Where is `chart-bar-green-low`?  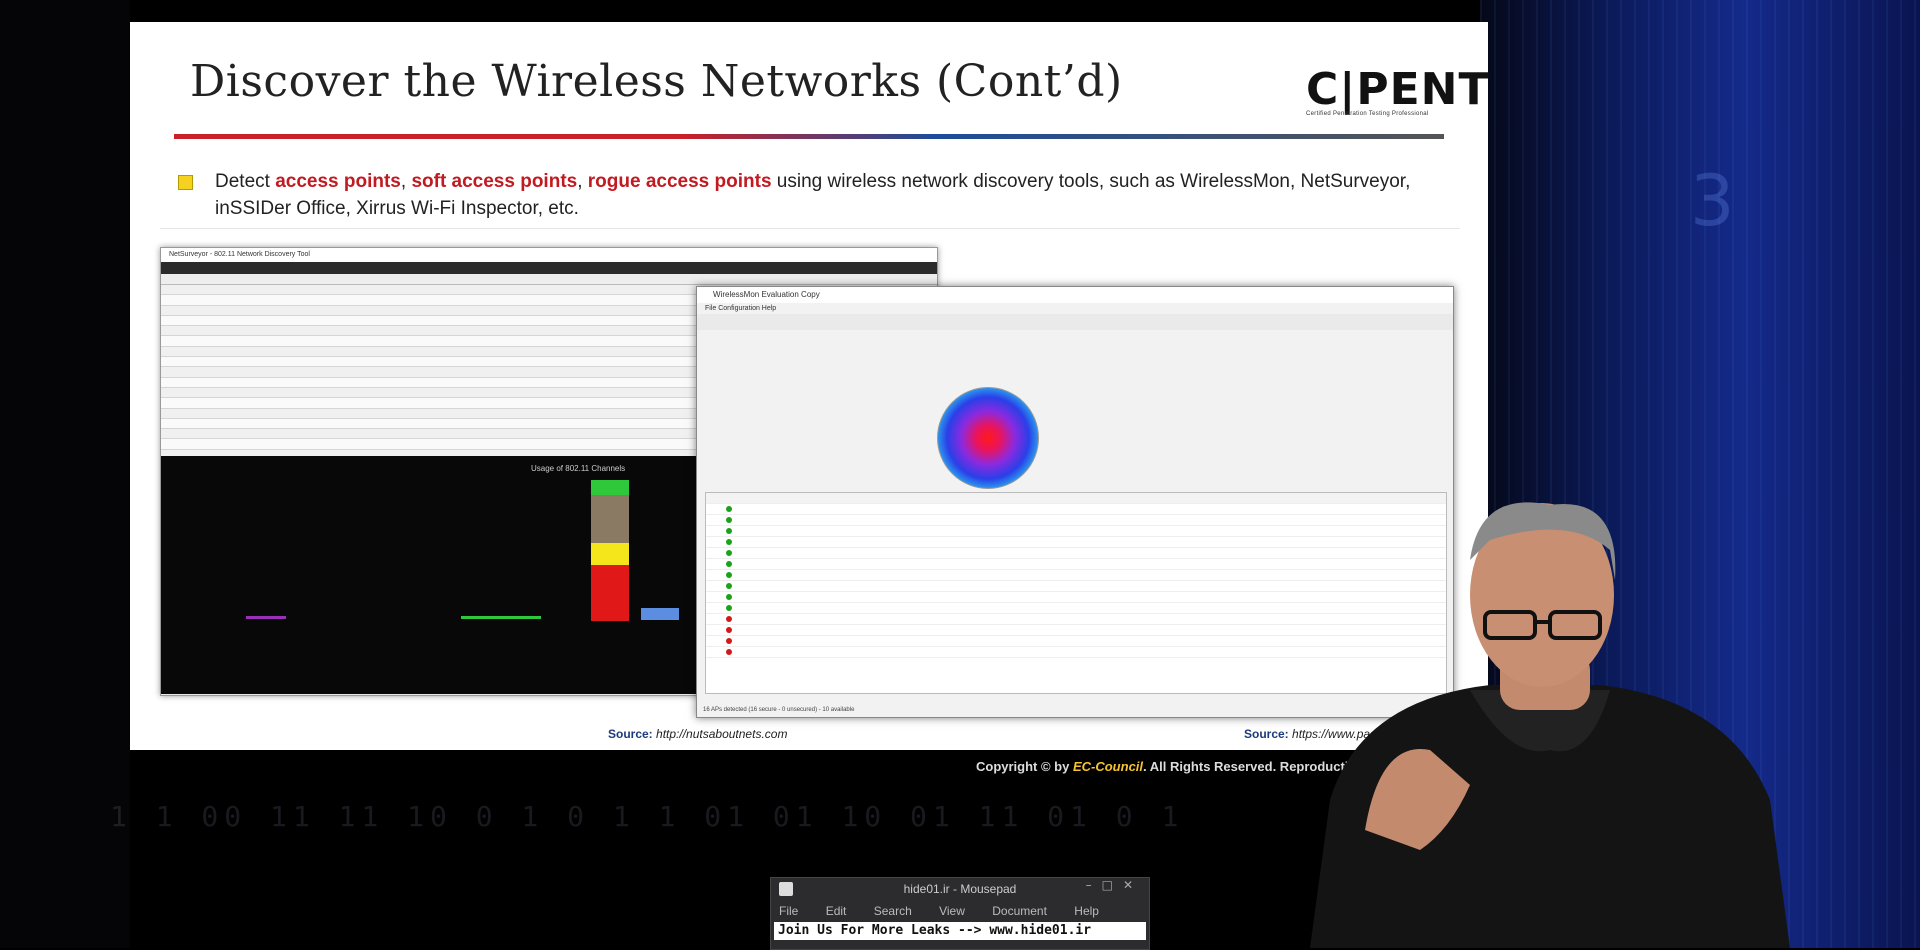
chart-bar-green-low is located at coordinates (501, 617).